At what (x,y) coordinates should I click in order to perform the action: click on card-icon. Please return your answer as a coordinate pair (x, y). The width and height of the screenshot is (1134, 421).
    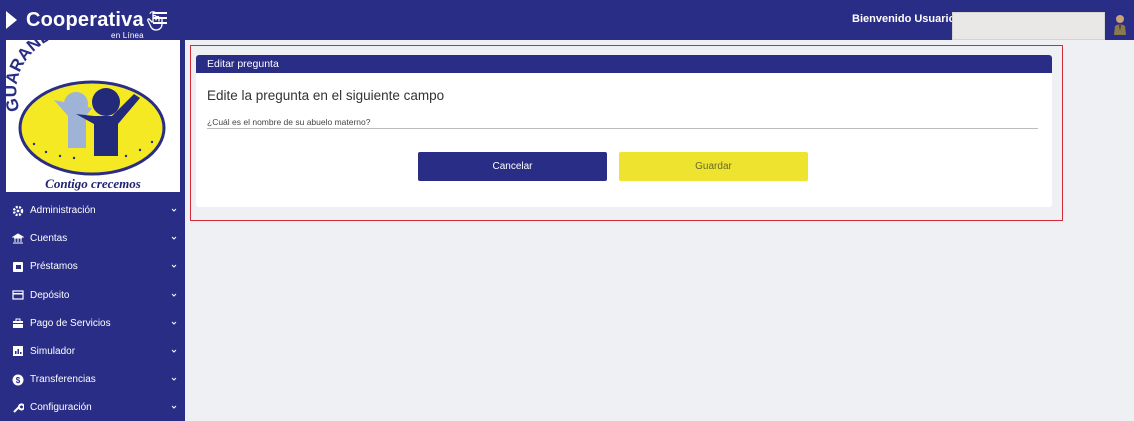
    Looking at the image, I should click on (18, 295).